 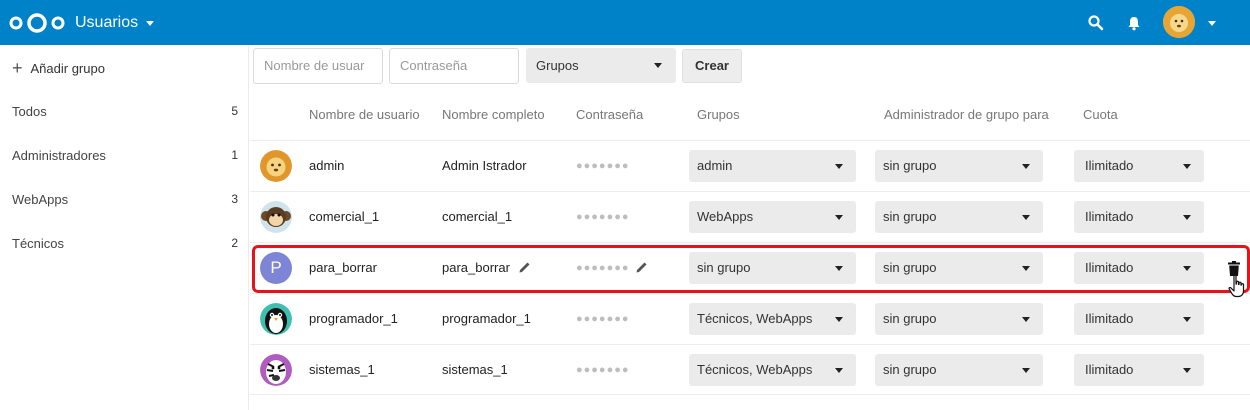 I want to click on fullname-cell: programador_1, so click(x=486, y=319).